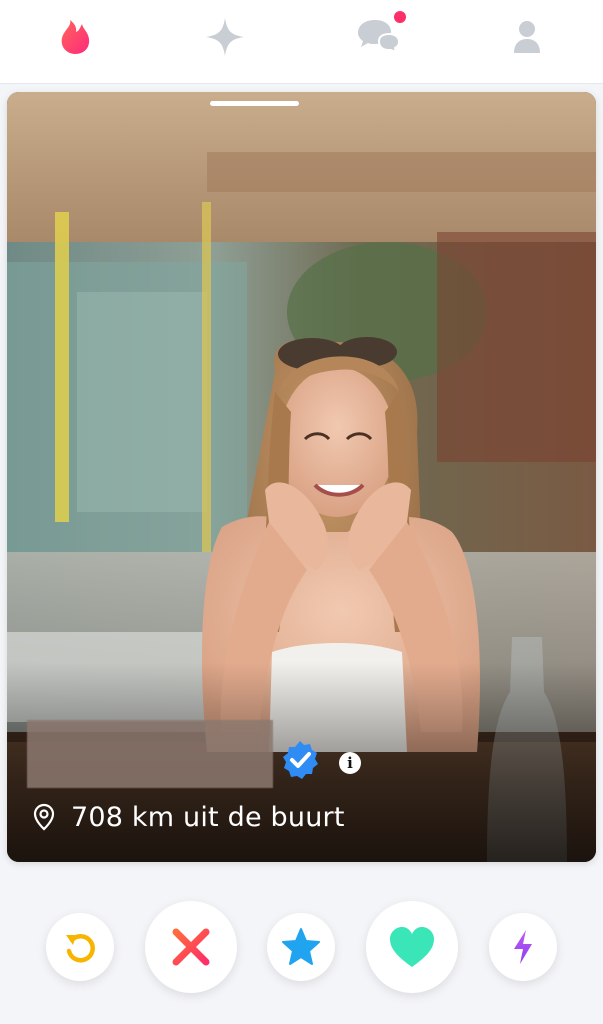 The image size is (603, 1024). Describe the element at coordinates (400, 17) in the screenshot. I see `notification-dot` at that location.